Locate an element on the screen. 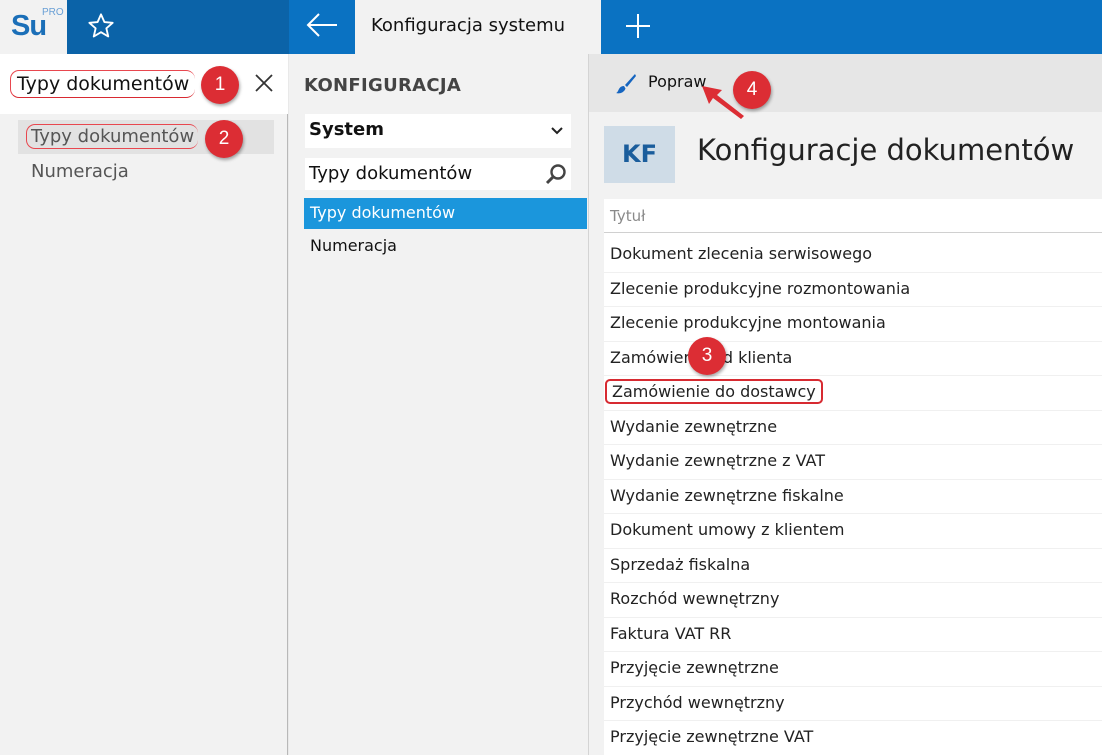 The image size is (1102, 755). table-row: Wydanie zewnętrzne is located at coordinates (853, 428).